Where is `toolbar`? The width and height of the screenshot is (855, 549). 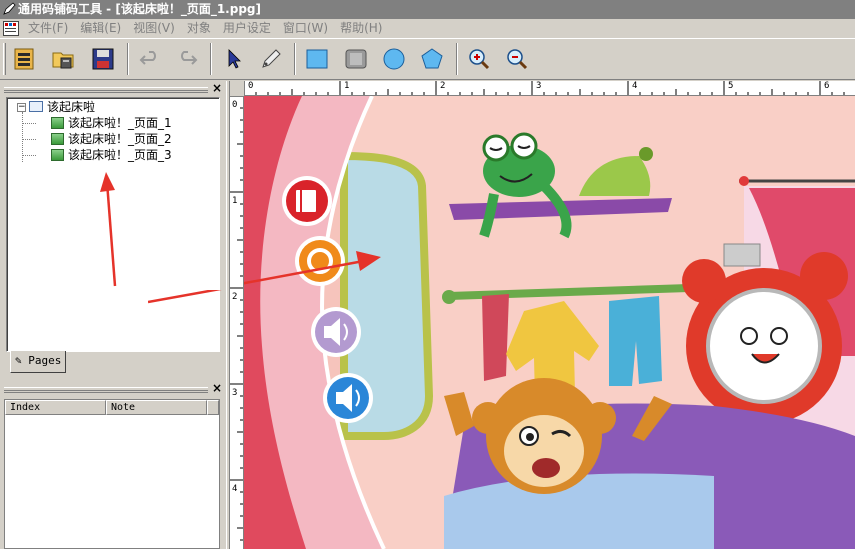
toolbar is located at coordinates (427, 59).